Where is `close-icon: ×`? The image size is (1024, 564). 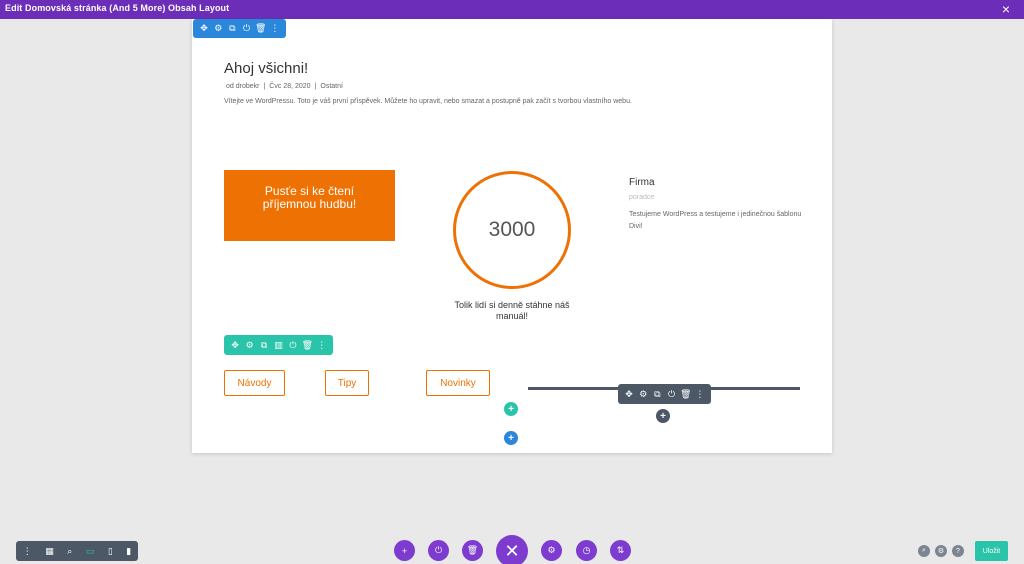 close-icon: × is located at coordinates (1006, 9).